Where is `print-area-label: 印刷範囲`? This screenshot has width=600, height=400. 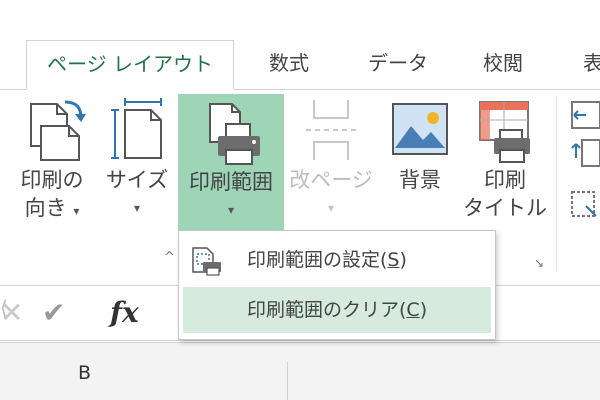
print-area-label: 印刷範囲 is located at coordinates (231, 182).